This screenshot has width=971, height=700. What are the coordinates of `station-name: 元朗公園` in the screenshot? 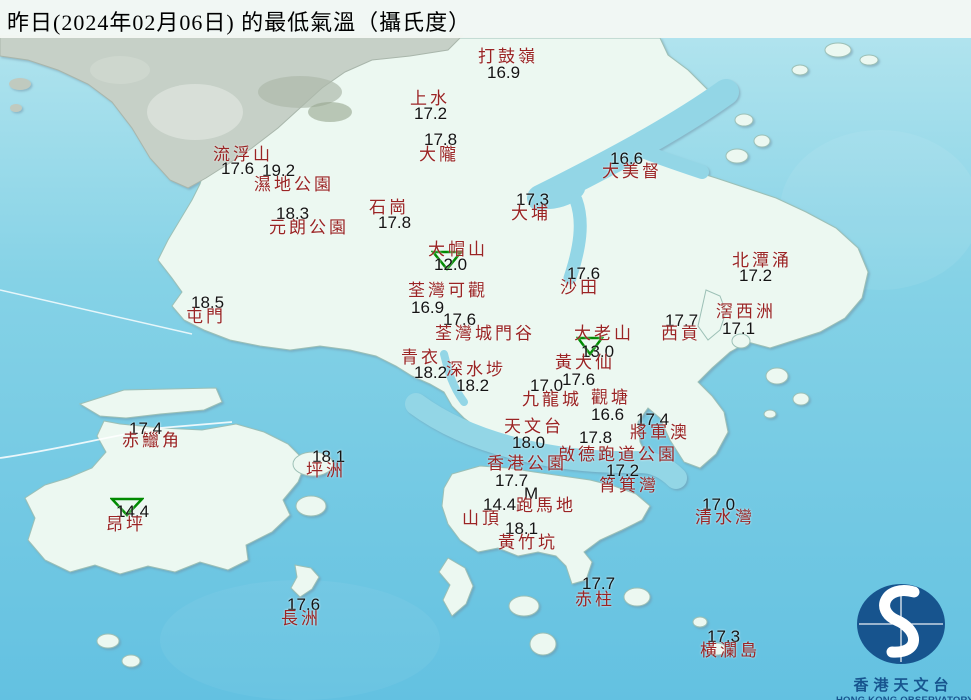 It's located at (309, 227).